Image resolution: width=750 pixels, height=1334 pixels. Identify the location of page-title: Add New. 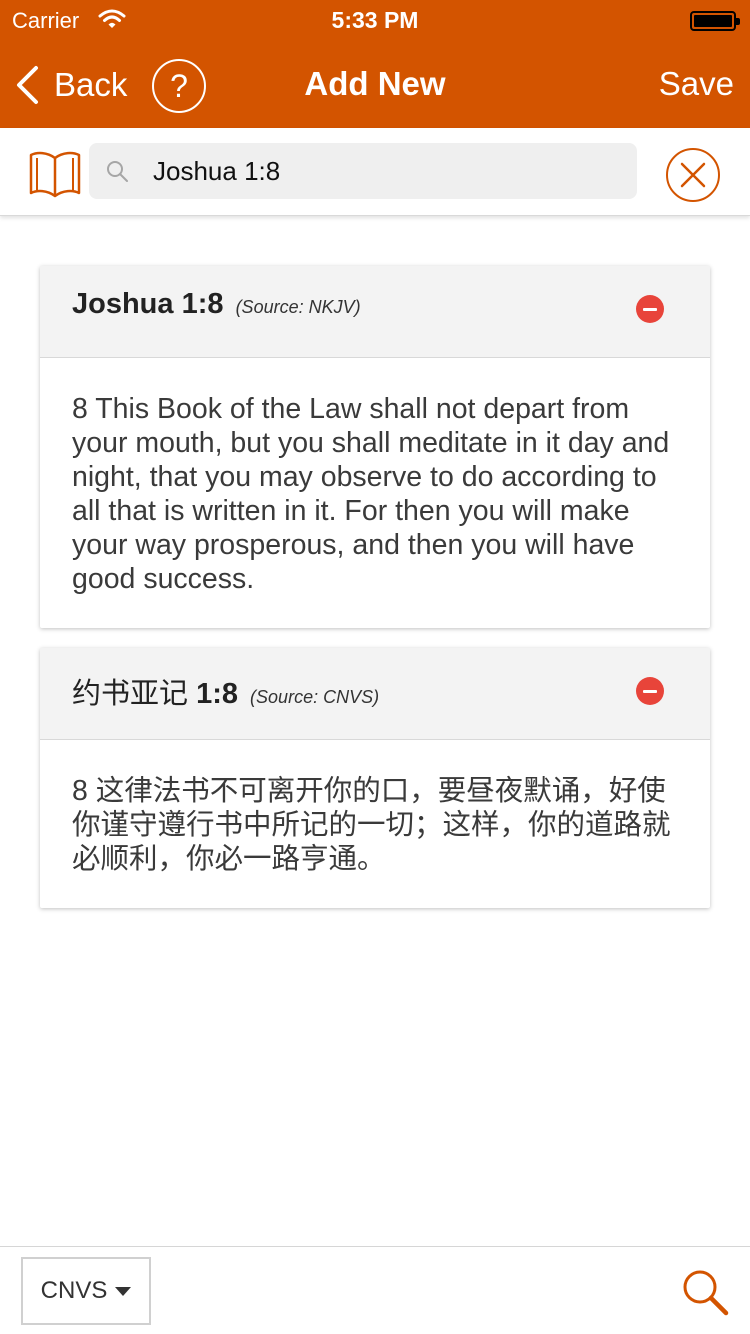
(375, 83).